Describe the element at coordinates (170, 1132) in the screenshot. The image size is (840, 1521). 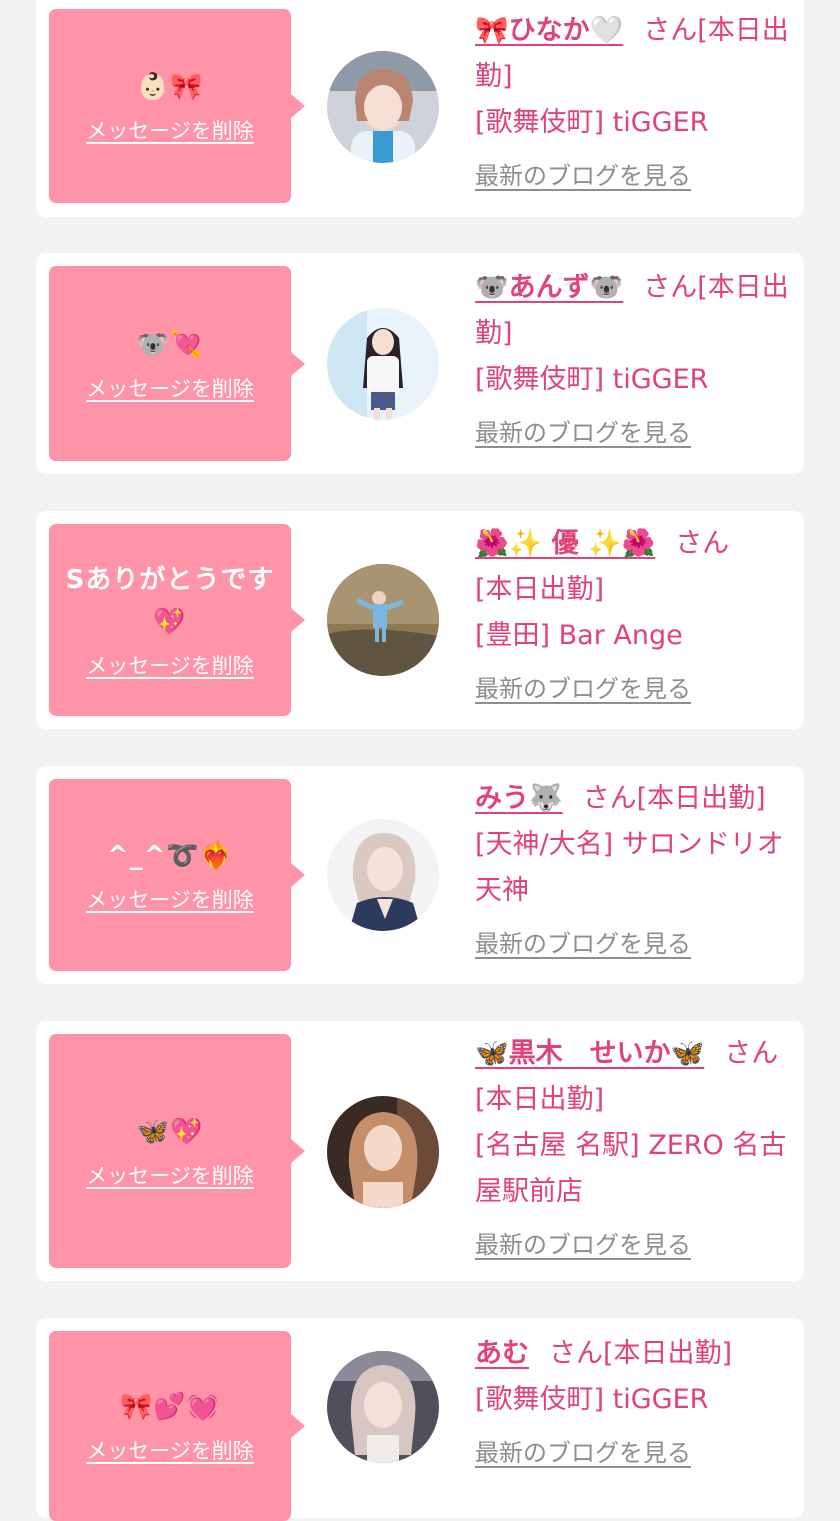
I see `message-text: 🦋💖` at that location.